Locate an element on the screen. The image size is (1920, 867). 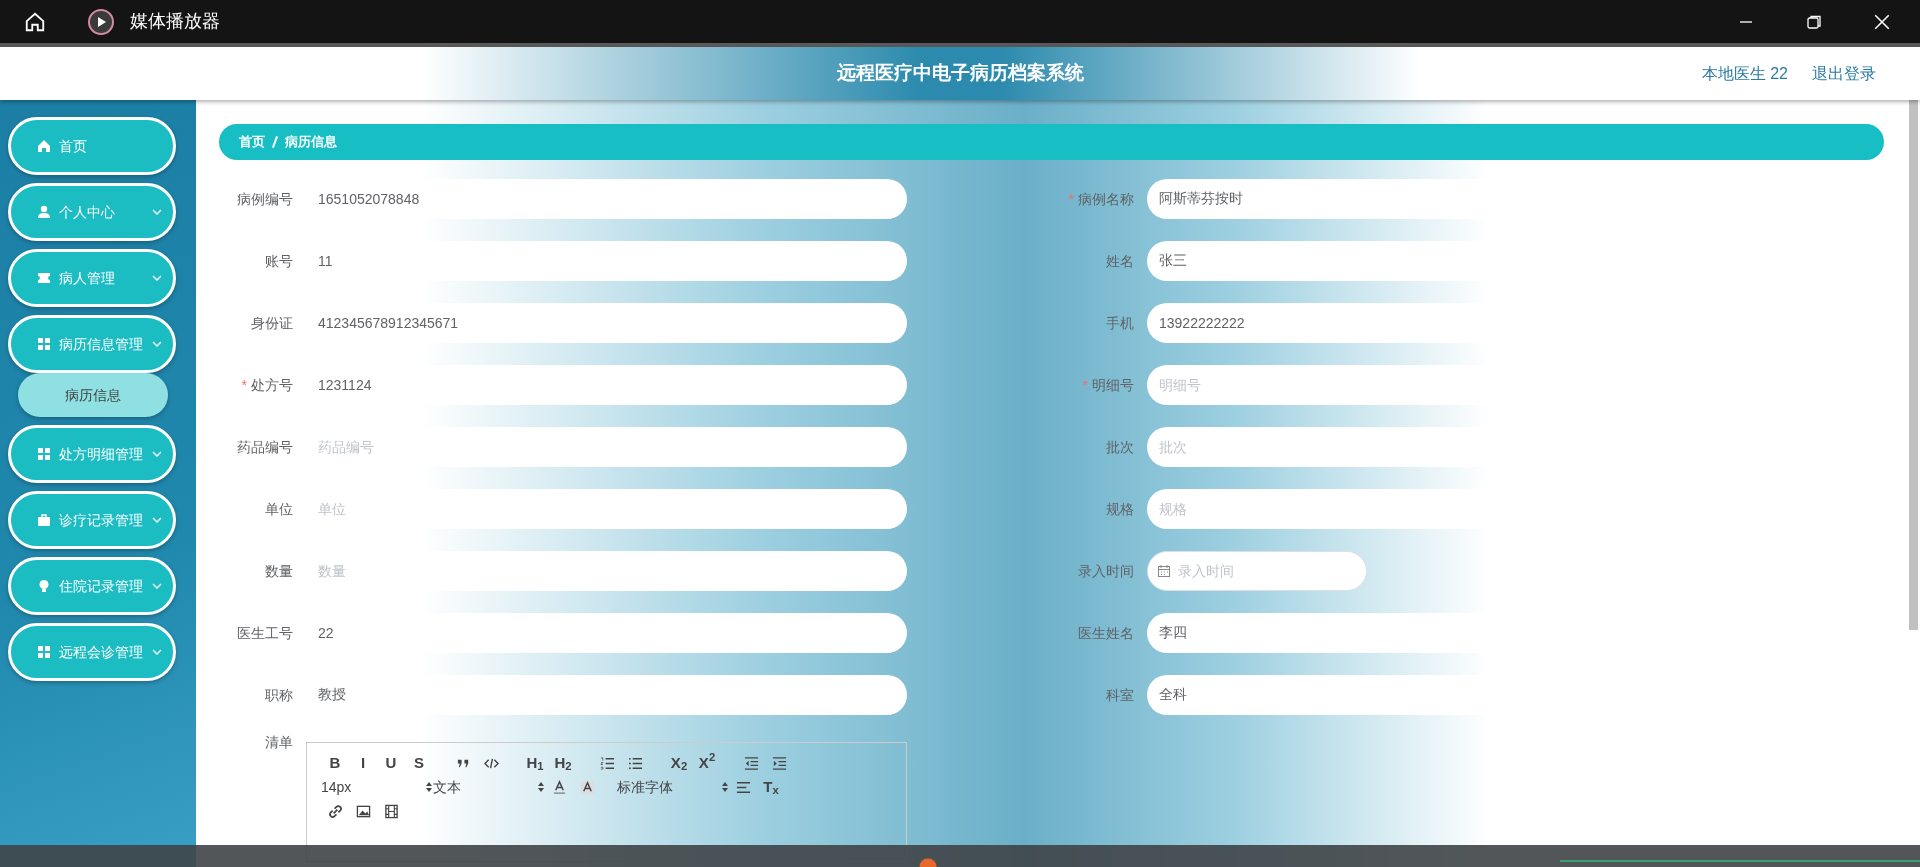
user-link: 本地医生 22 is located at coordinates (1744, 73).